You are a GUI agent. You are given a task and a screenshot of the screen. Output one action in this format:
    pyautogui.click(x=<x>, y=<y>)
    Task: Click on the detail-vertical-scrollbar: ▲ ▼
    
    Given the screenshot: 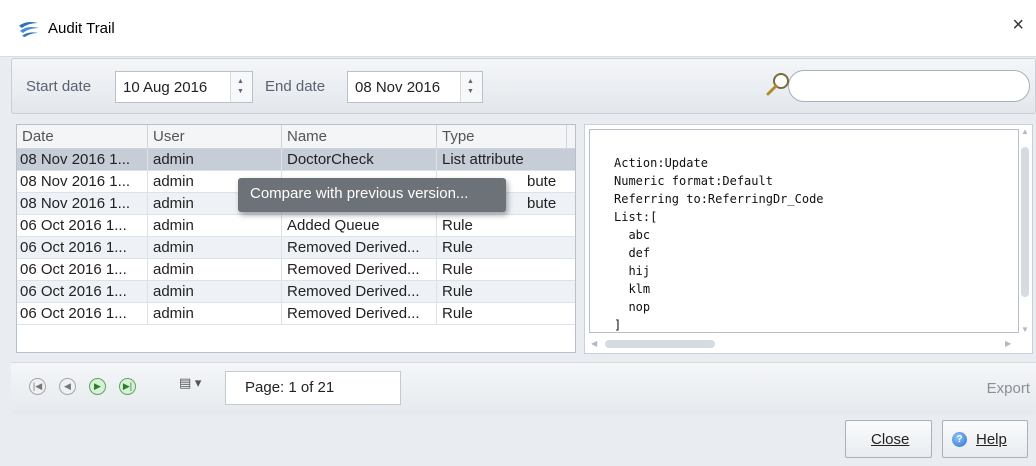 What is the action you would take?
    pyautogui.click(x=1025, y=230)
    